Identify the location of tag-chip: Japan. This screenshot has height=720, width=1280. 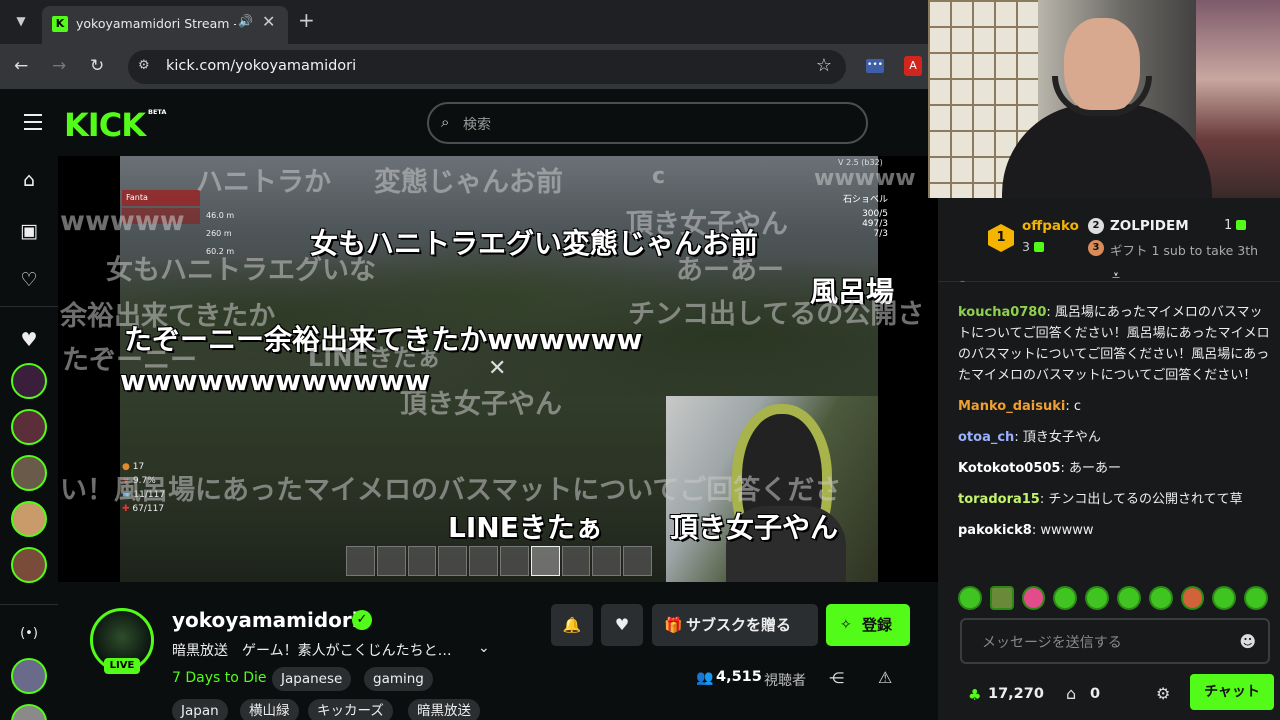
(200, 709).